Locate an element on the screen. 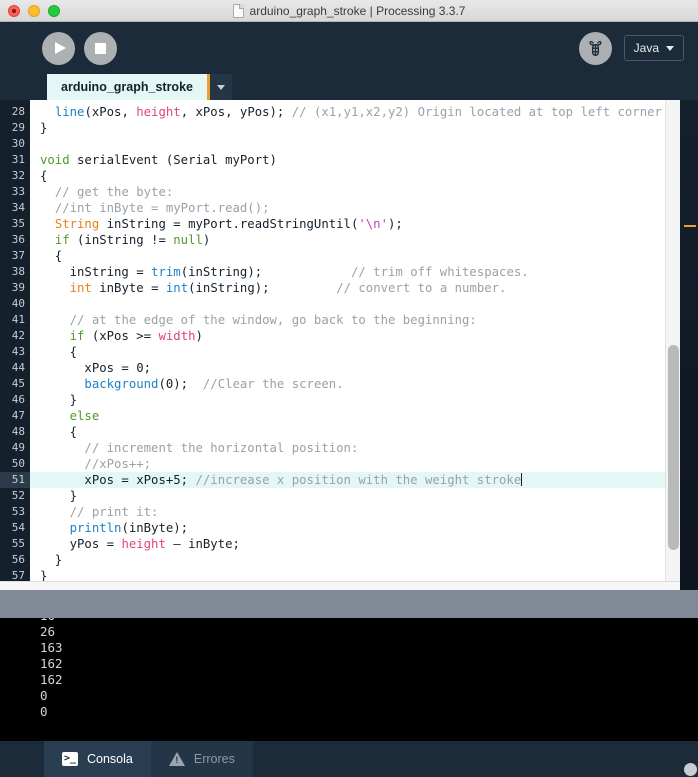 Image resolution: width=698 pixels, height=777 pixels. editor-vertical-scrollbar is located at coordinates (672, 345).